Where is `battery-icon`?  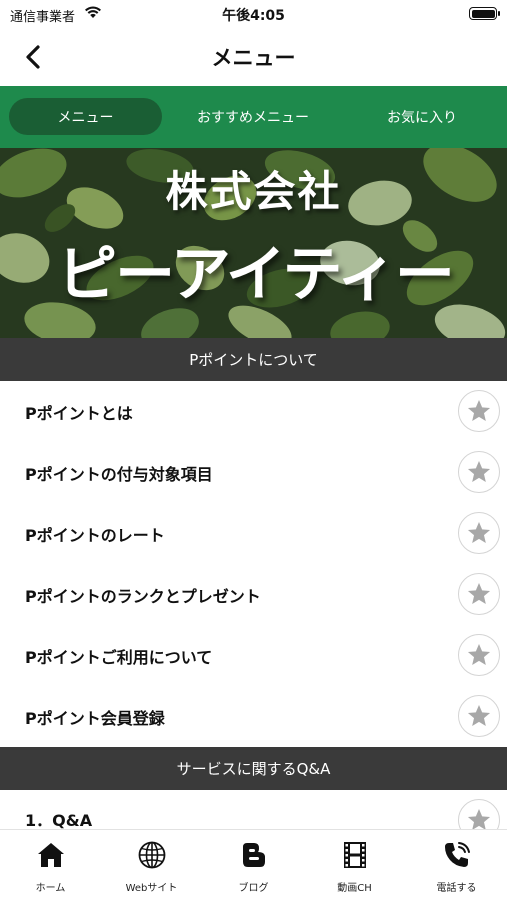
battery-icon is located at coordinates (484, 13).